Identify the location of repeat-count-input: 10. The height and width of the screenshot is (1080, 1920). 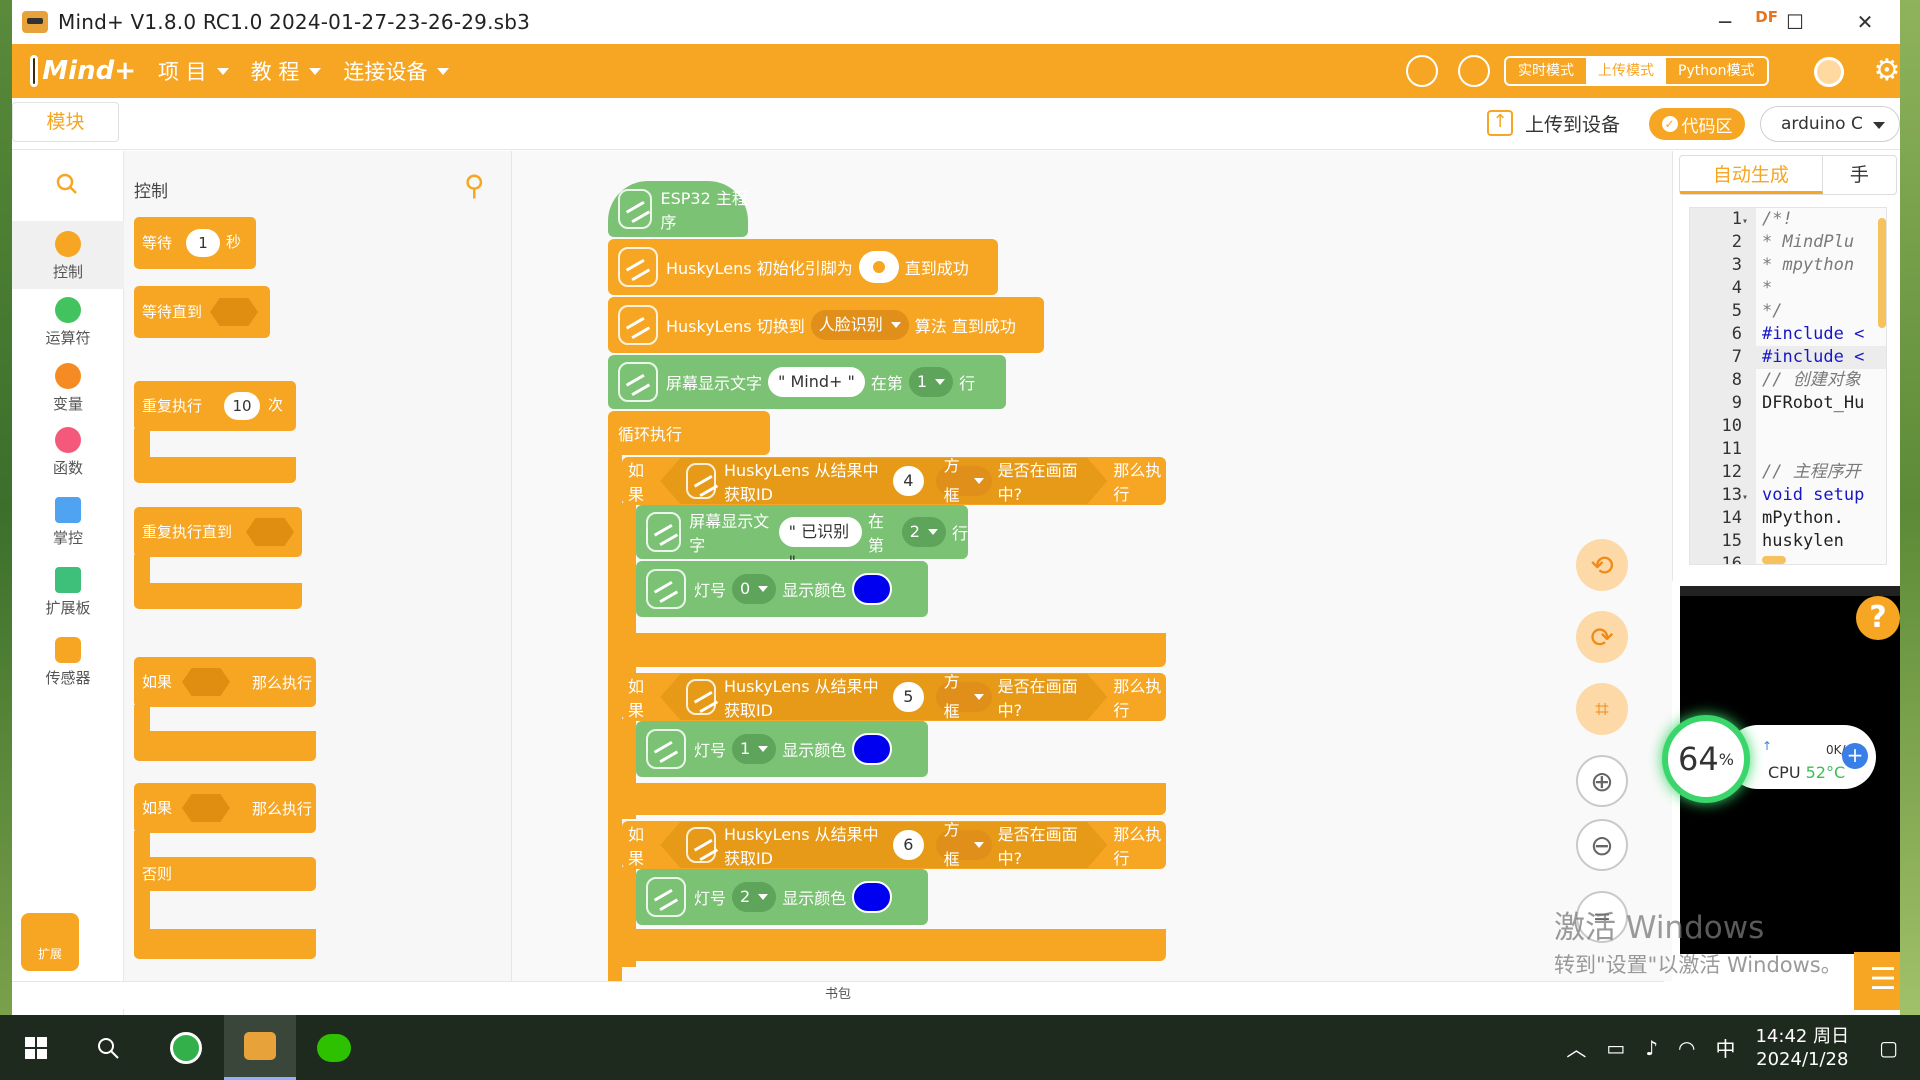
(242, 406).